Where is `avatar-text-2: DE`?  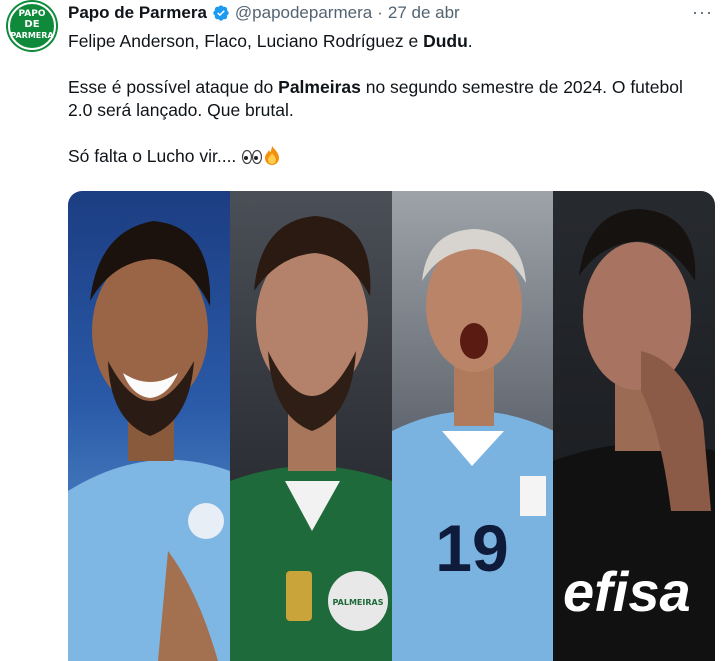
avatar-text-2: DE is located at coordinates (32, 24).